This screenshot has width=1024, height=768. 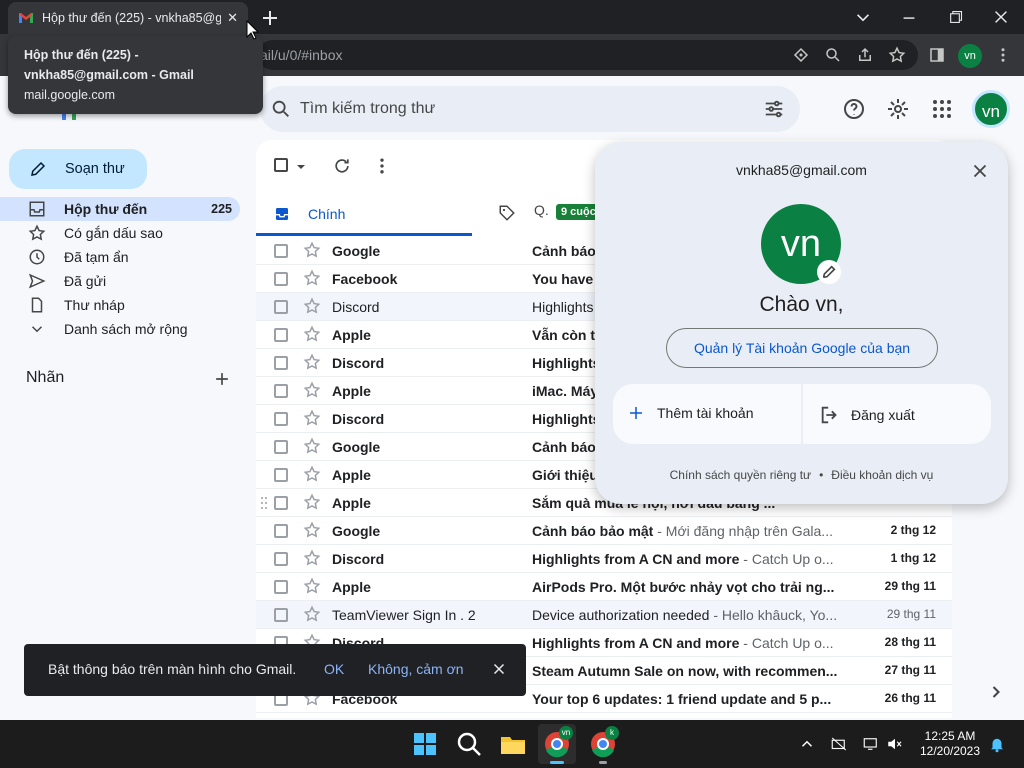 What do you see at coordinates (871, 744) in the screenshot?
I see `display-icon` at bounding box center [871, 744].